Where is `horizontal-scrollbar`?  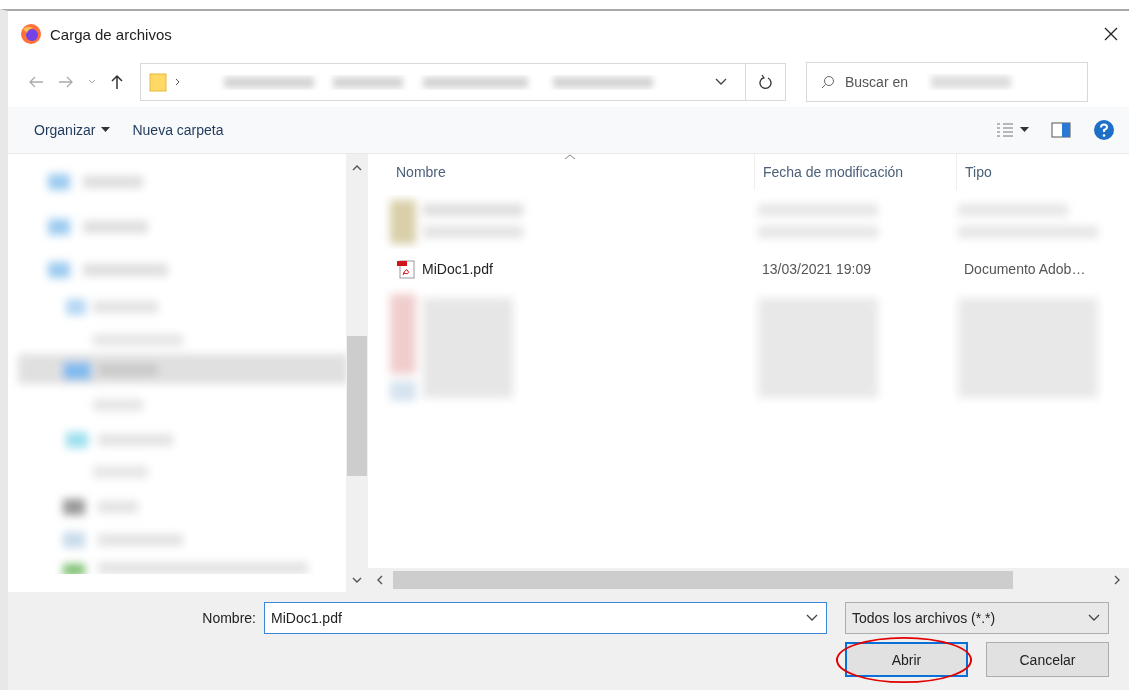 horizontal-scrollbar is located at coordinates (748, 580).